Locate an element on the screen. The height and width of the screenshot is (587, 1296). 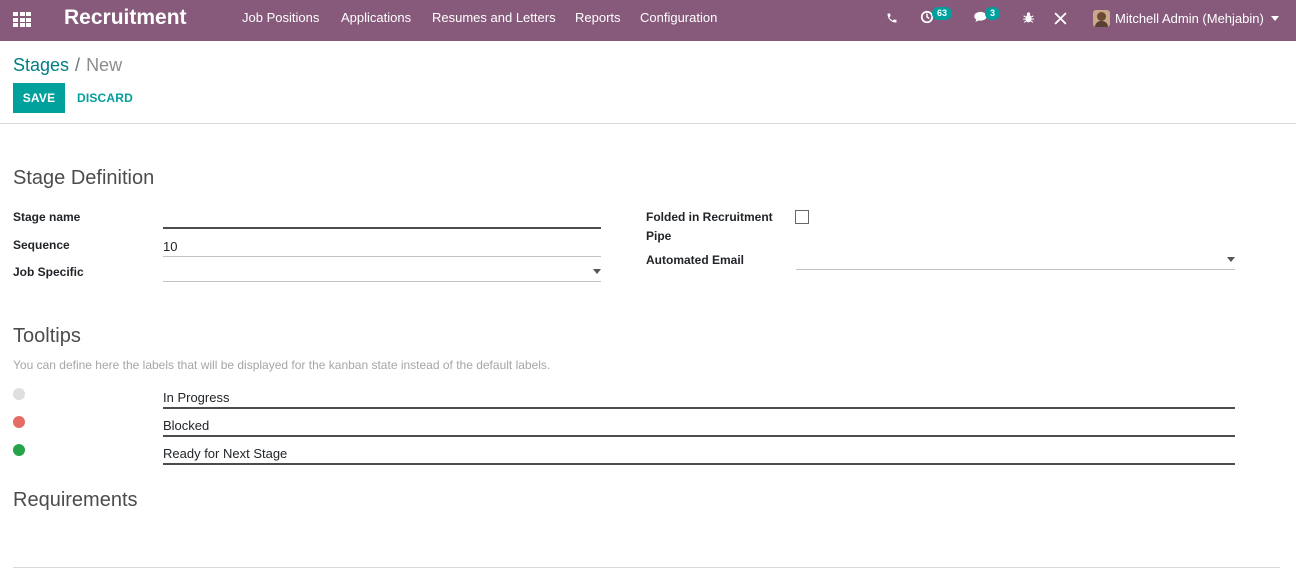
activities-count-badge: 63 is located at coordinates (942, 13).